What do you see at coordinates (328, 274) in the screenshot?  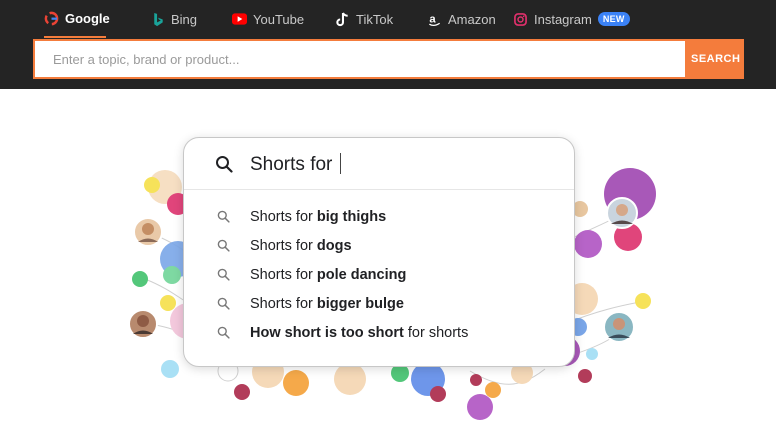 I see `suggestion-text: Shorts for pole dancing` at bounding box center [328, 274].